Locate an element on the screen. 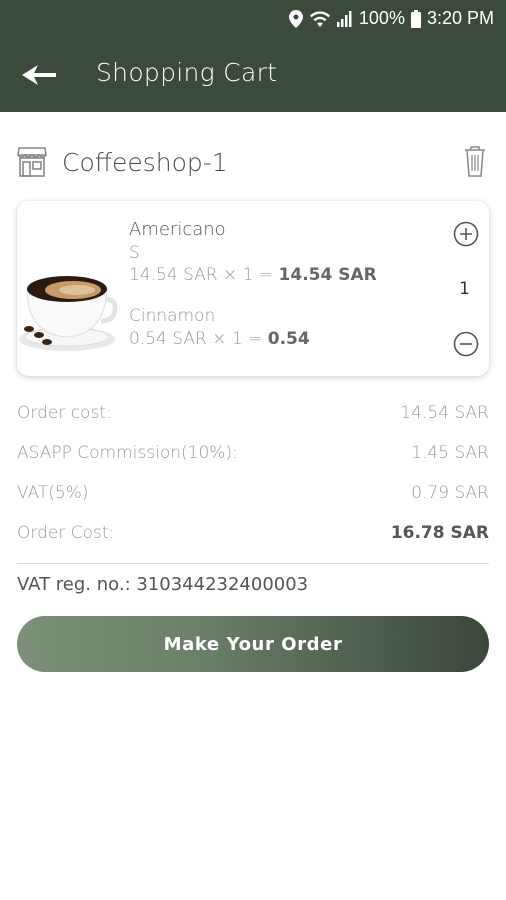 This screenshot has height=900, width=506. make-order-button: Make Your Order is located at coordinates (253, 644).